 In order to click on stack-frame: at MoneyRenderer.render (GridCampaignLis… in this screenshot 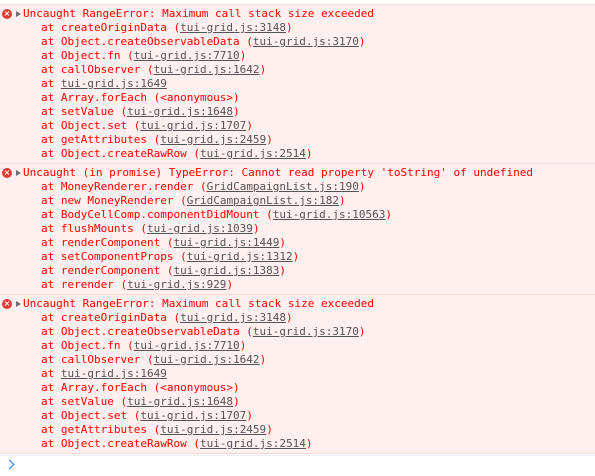, I will do `click(203, 187)`.